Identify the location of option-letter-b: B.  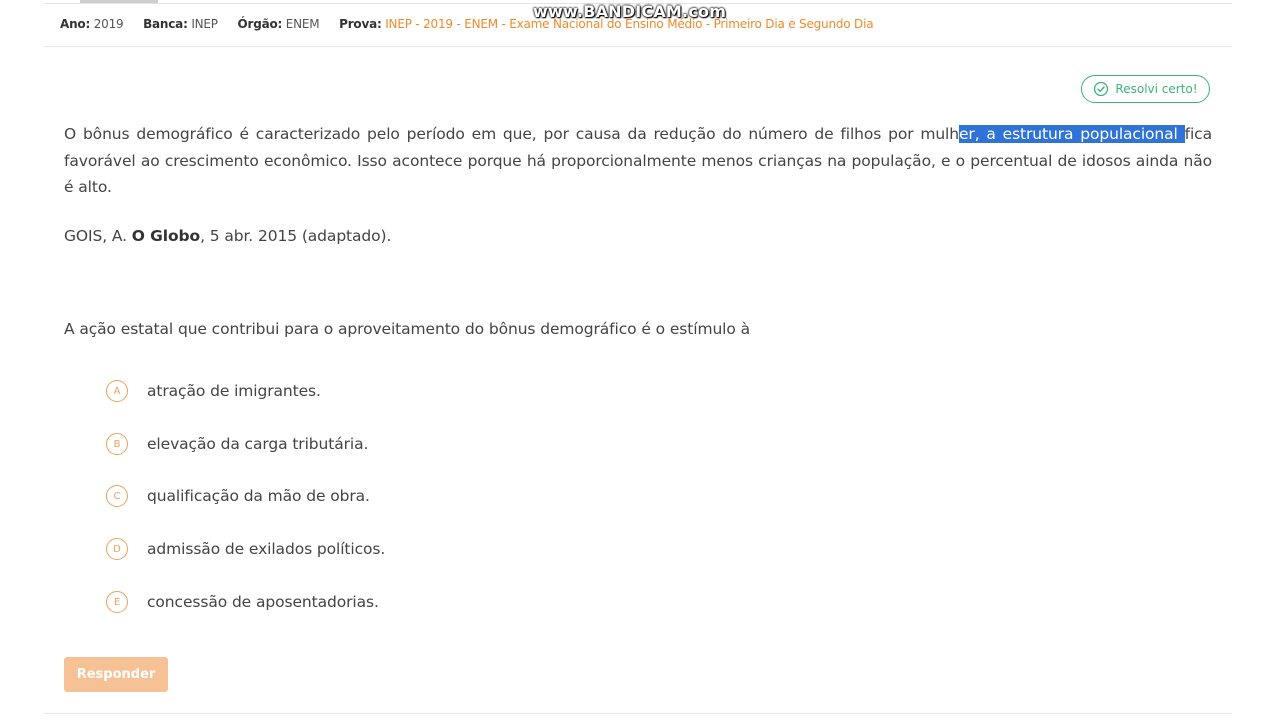
(117, 444).